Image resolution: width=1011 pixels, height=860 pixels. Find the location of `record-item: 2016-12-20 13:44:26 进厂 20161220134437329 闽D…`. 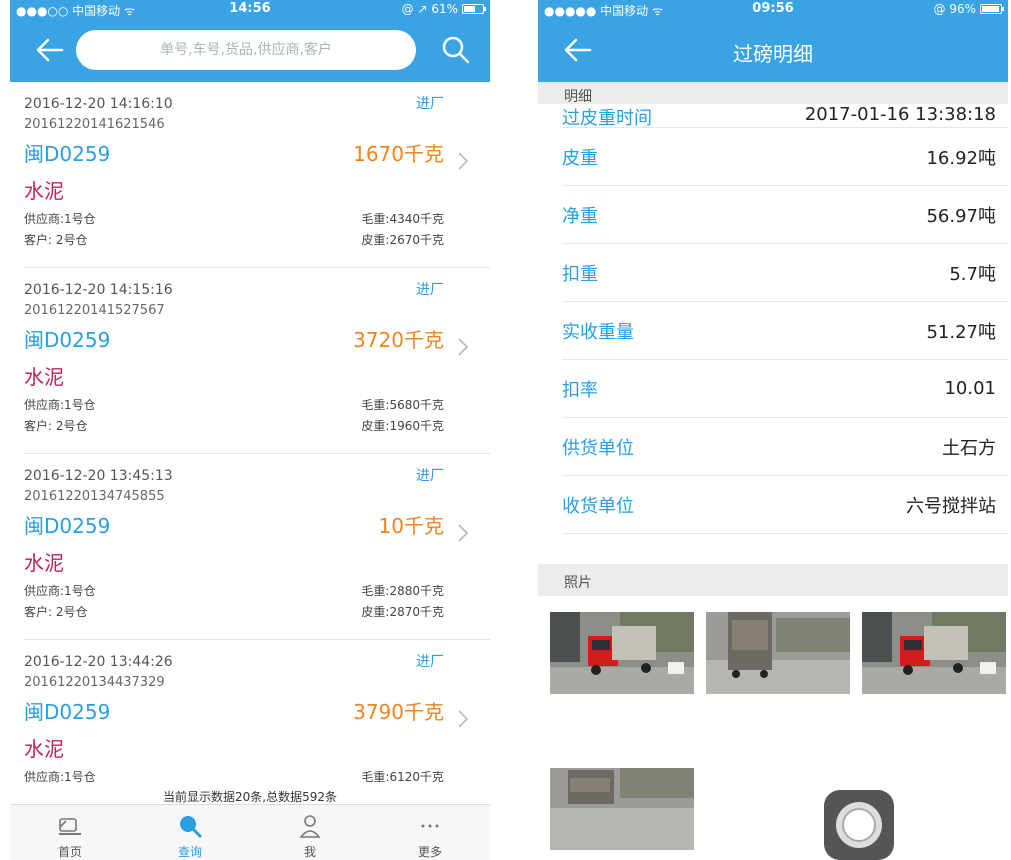

record-item: 2016-12-20 13:44:26 进厂 20161220134437329 闽D… is located at coordinates (257, 717).